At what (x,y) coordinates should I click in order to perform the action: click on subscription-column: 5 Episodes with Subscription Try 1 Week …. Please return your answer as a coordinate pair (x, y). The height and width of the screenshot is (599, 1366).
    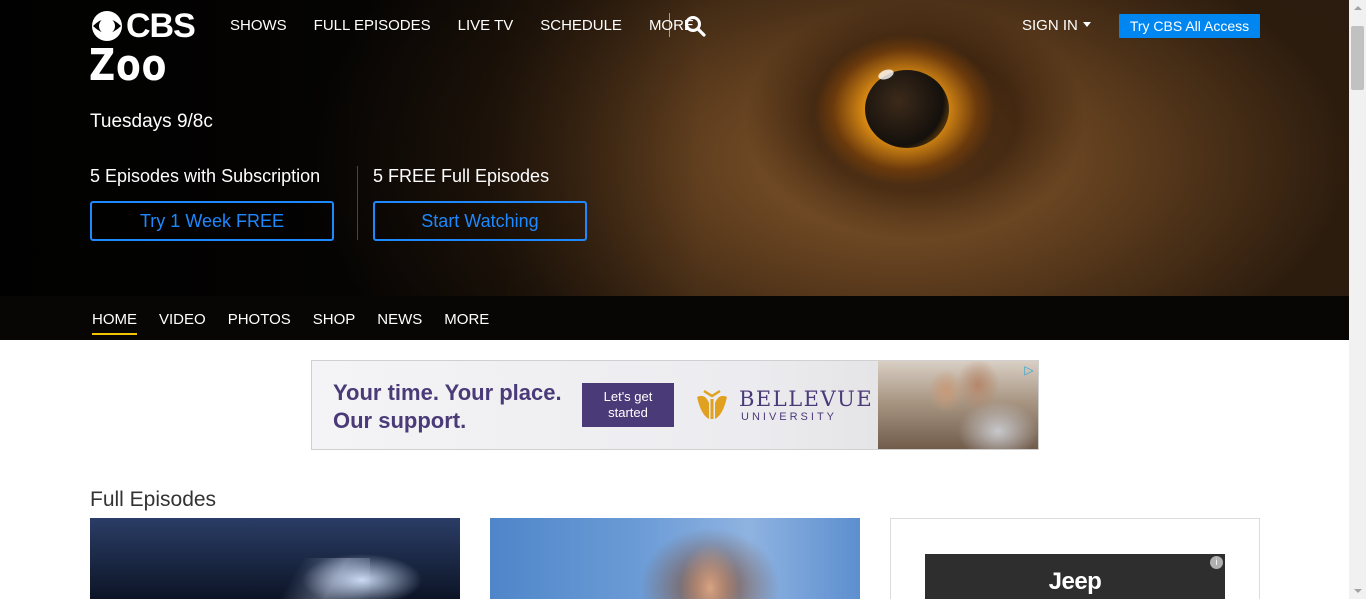
    Looking at the image, I should click on (212, 203).